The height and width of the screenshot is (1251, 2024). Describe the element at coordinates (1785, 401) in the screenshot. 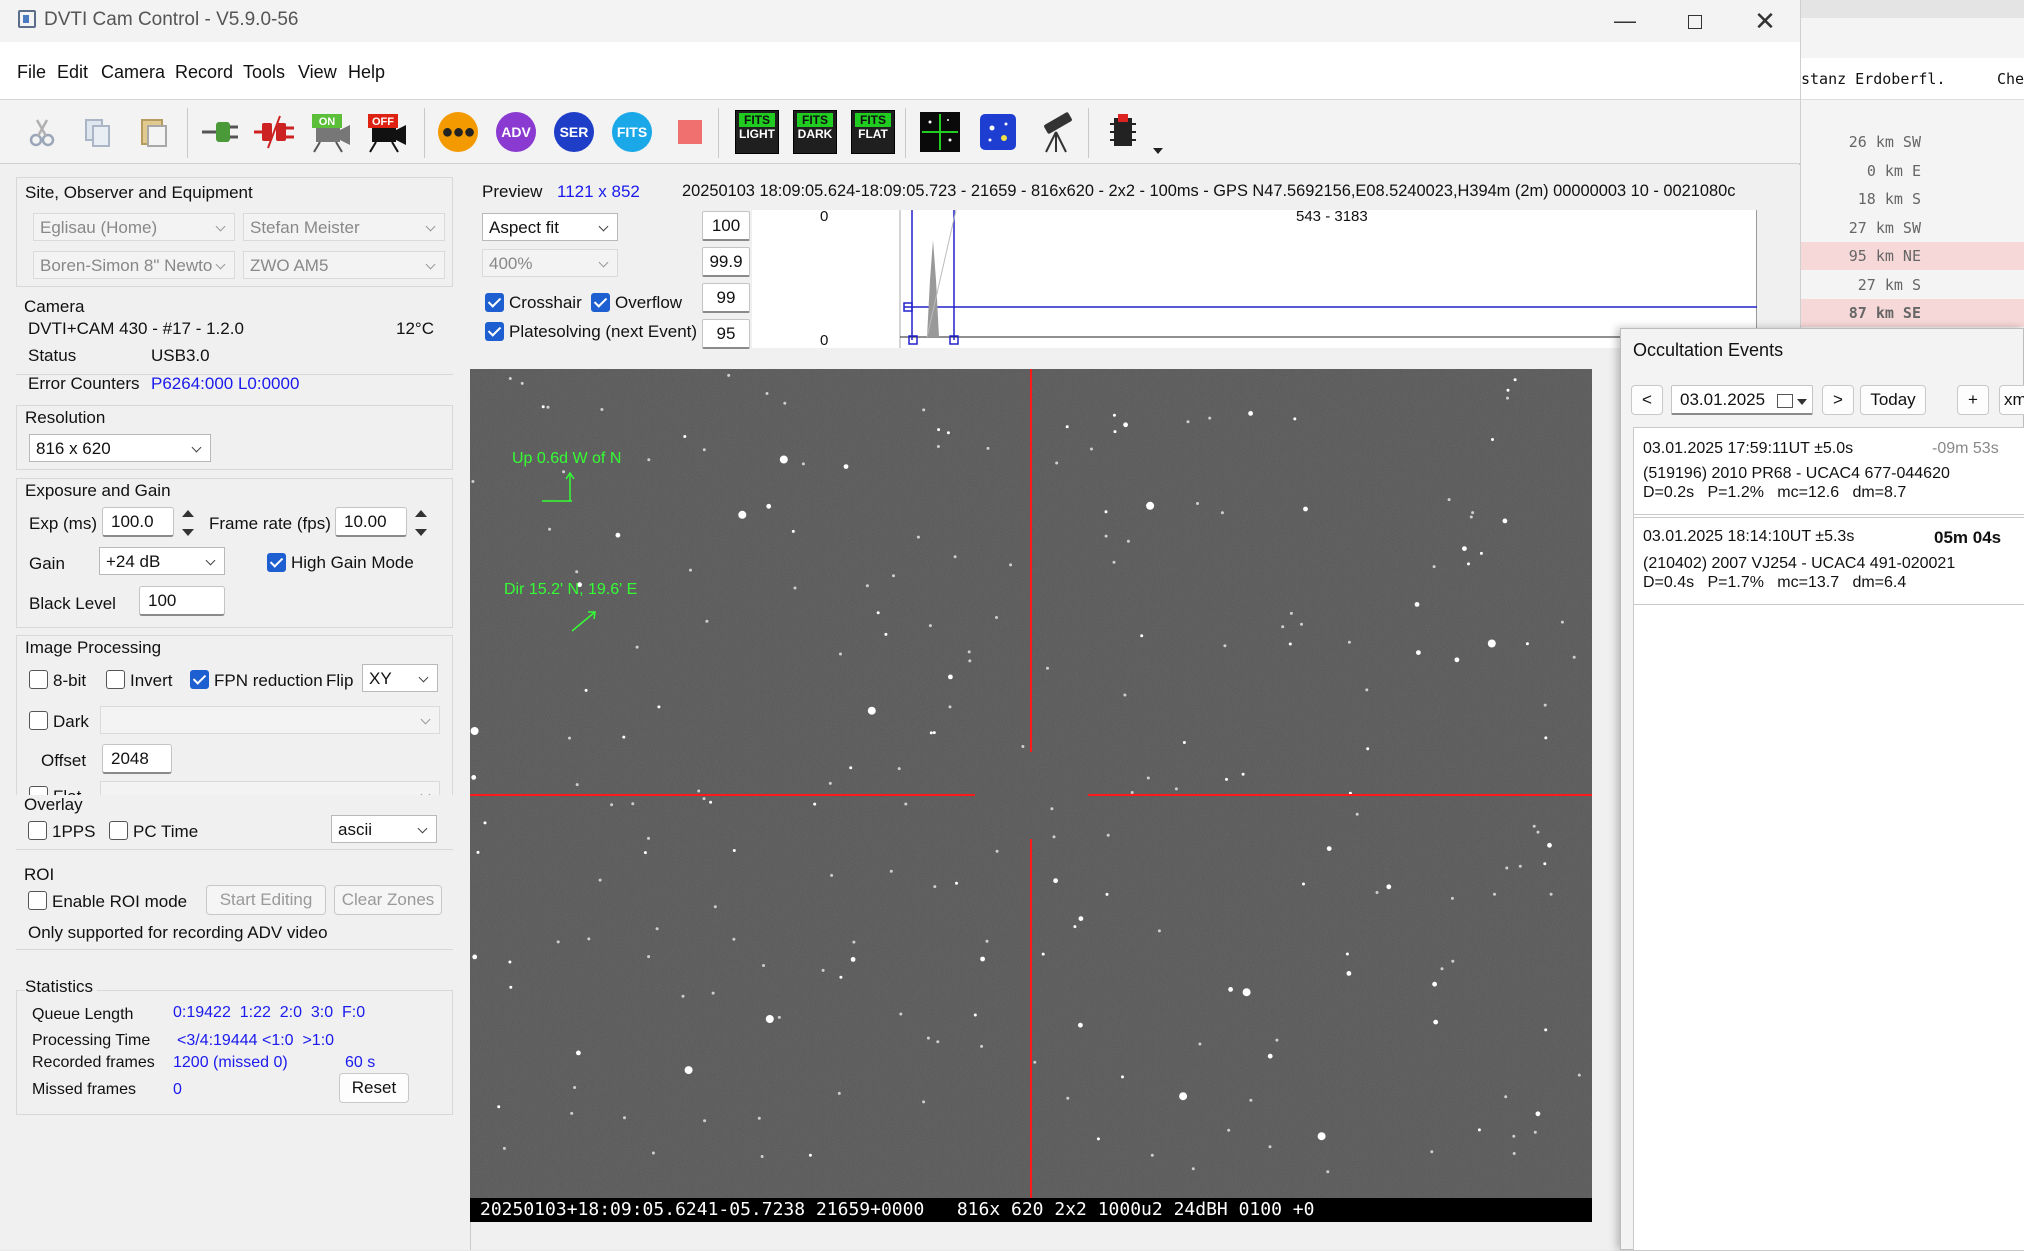

I see `calendar-icon` at that location.